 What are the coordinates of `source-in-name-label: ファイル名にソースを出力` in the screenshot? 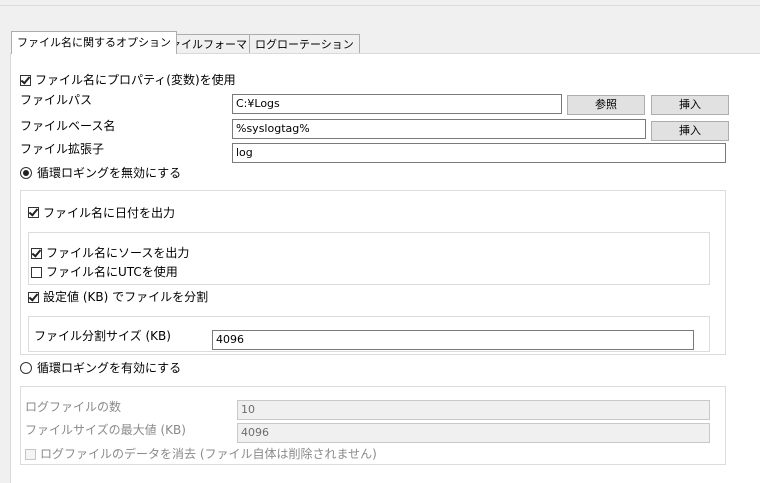 It's located at (118, 253).